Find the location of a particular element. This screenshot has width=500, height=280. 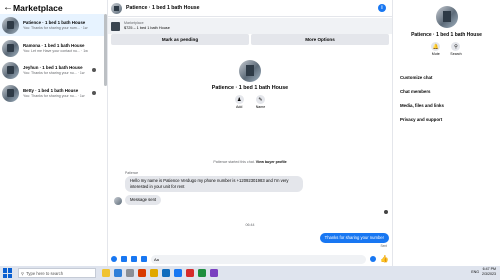

plus-icon is located at coordinates (114, 259).